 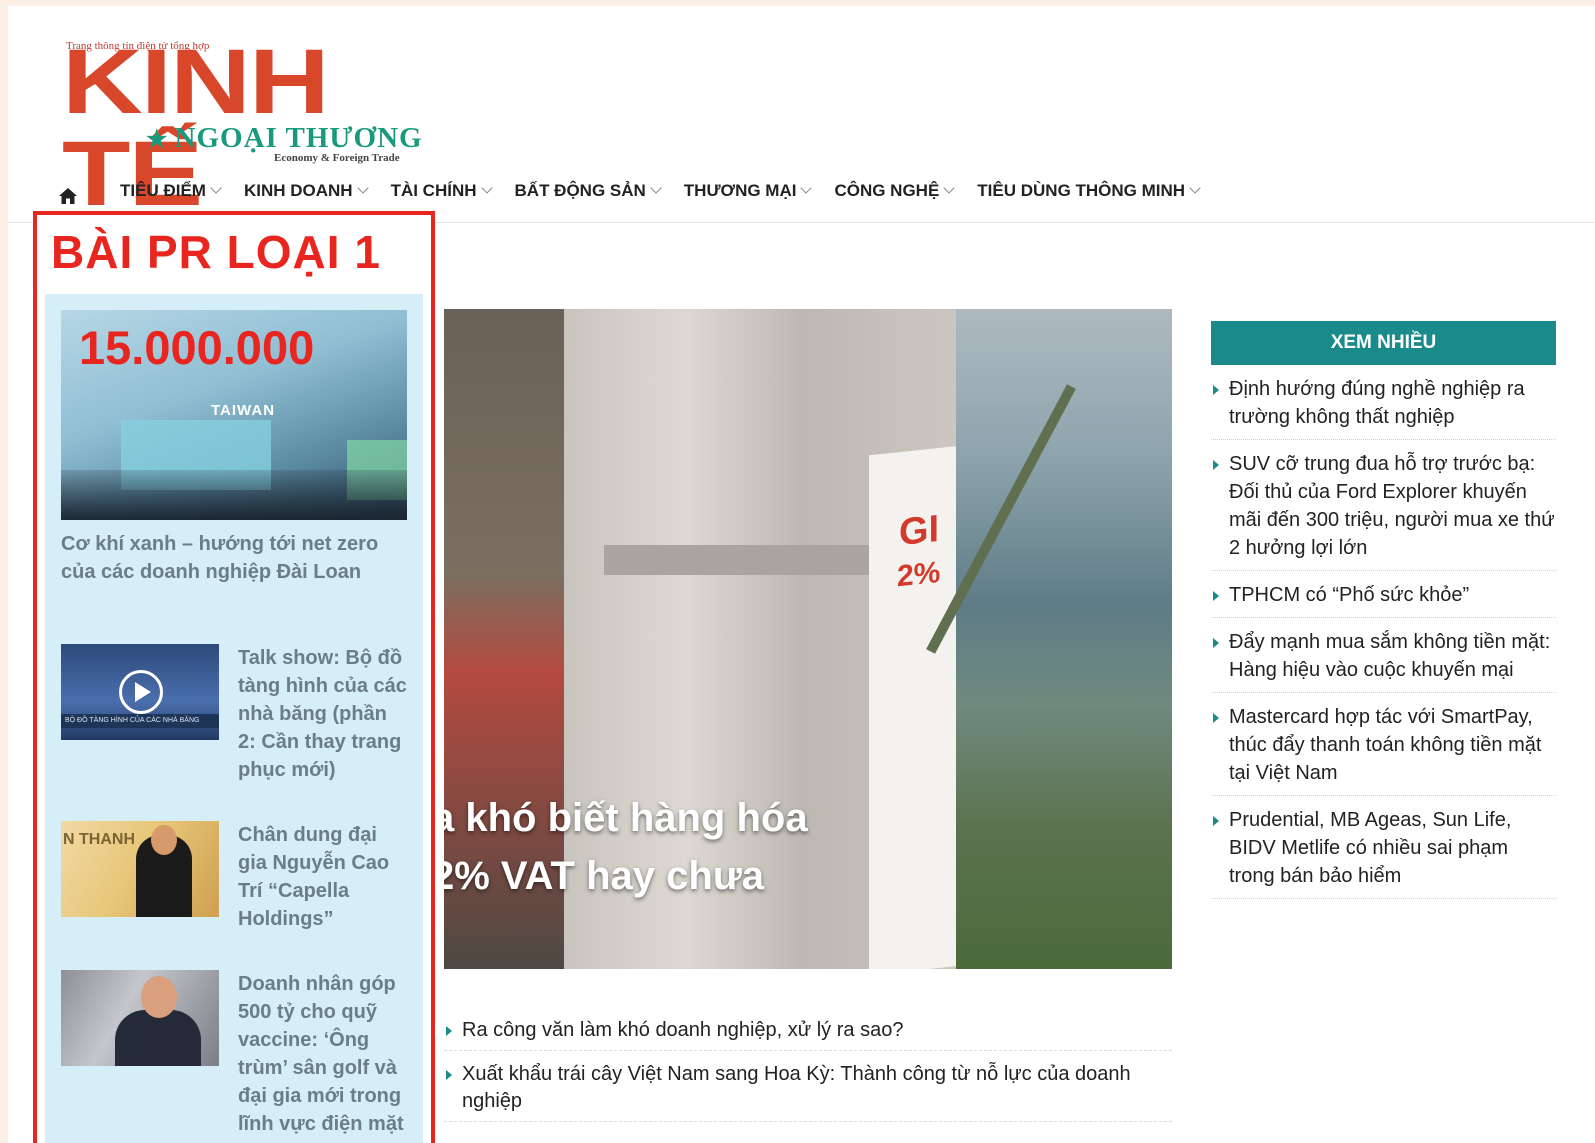 What do you see at coordinates (157, 140) in the screenshot?
I see `star-icon: ★` at bounding box center [157, 140].